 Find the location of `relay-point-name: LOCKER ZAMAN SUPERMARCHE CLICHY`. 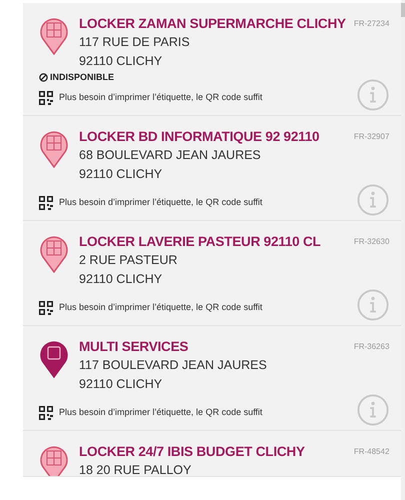

relay-point-name: LOCKER ZAMAN SUPERMARCHE CLICHY is located at coordinates (212, 24).